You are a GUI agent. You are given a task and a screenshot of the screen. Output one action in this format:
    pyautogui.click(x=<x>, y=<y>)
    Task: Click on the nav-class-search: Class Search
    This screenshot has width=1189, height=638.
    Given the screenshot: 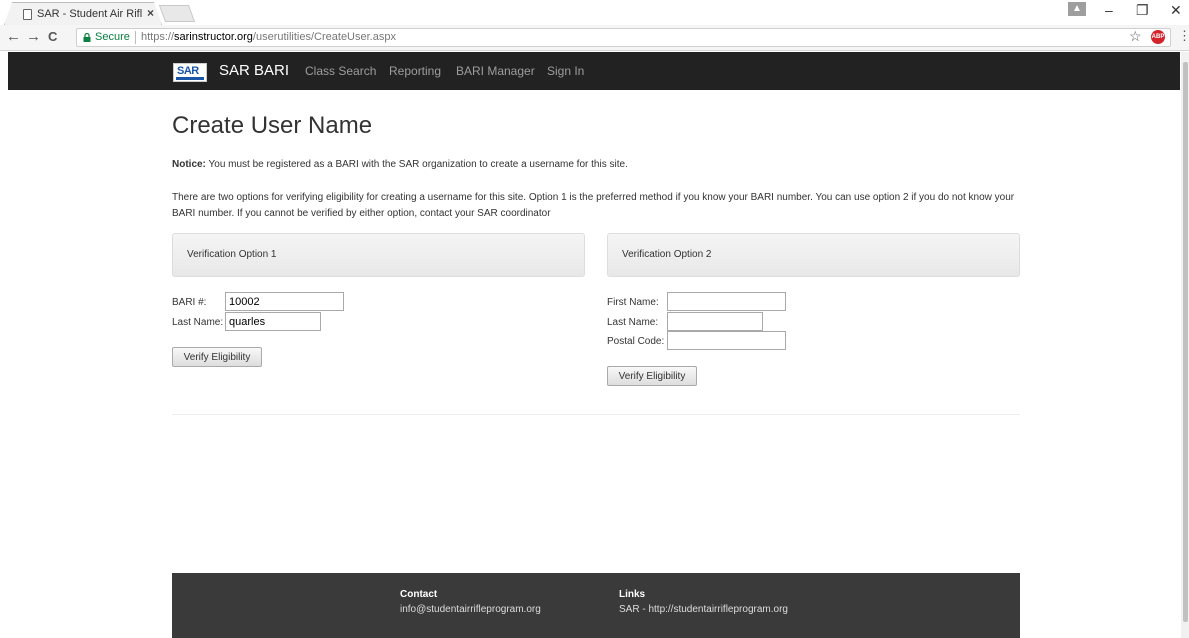 What is the action you would take?
    pyautogui.click(x=340, y=71)
    